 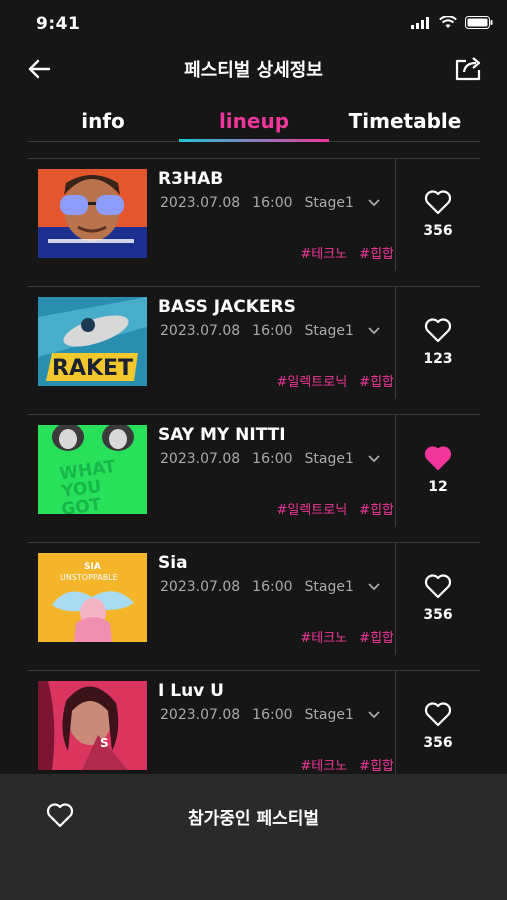 What do you see at coordinates (438, 487) in the screenshot?
I see `like-count: 12` at bounding box center [438, 487].